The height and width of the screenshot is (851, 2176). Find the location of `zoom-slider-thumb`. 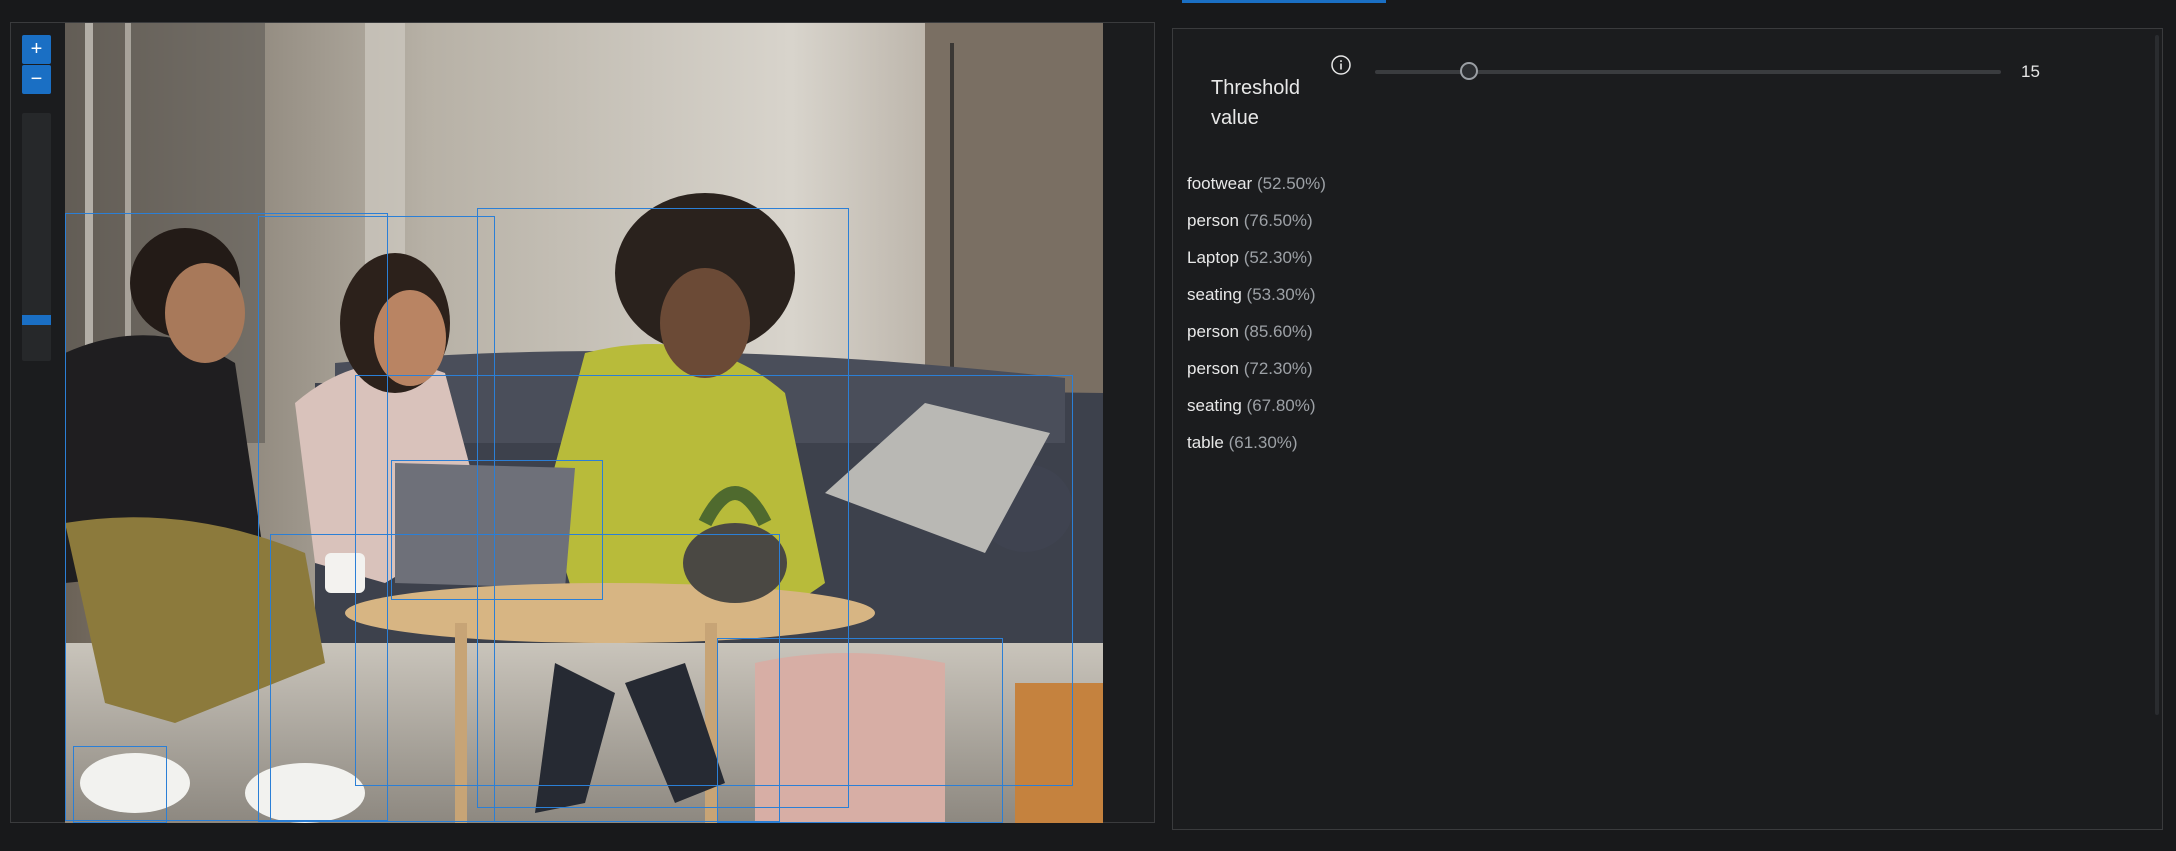

zoom-slider-thumb is located at coordinates (36, 320).